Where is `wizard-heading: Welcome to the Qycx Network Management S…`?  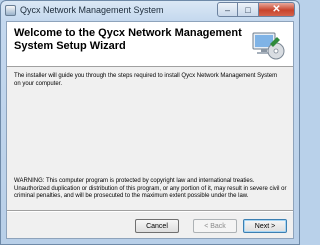 wizard-heading: Welcome to the Qycx Network Management S… is located at coordinates (128, 39).